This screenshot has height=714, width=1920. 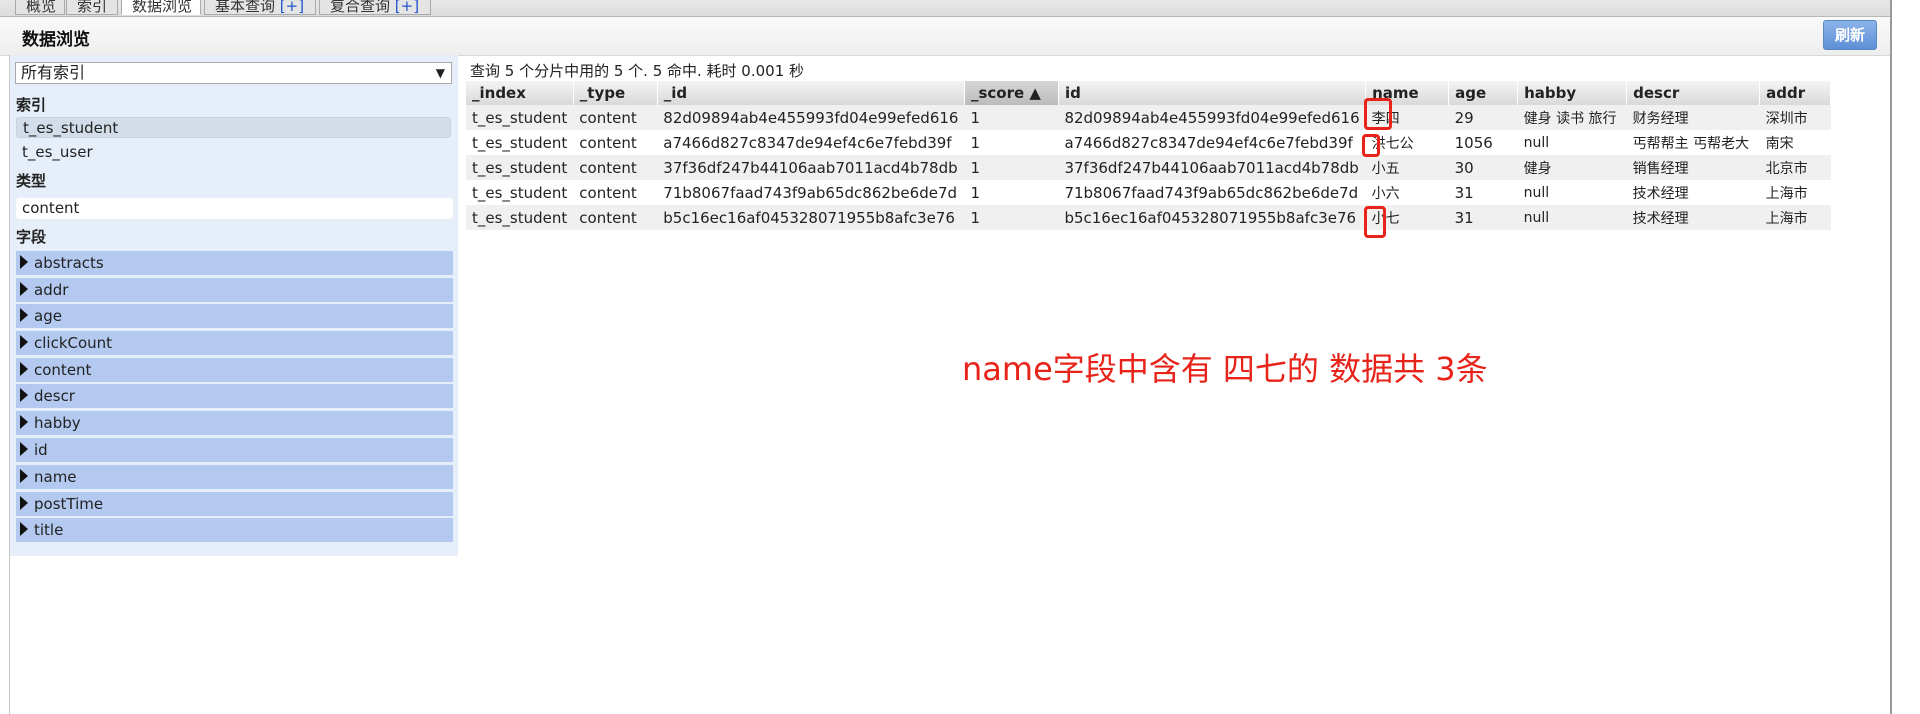 What do you see at coordinates (1407, 167) in the screenshot?
I see `table-cell: 小五` at bounding box center [1407, 167].